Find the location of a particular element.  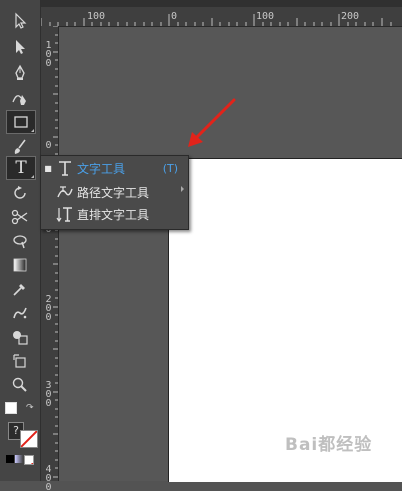

flyout-item-vertical-type-tool: 直排文字工具 is located at coordinates (113, 214).